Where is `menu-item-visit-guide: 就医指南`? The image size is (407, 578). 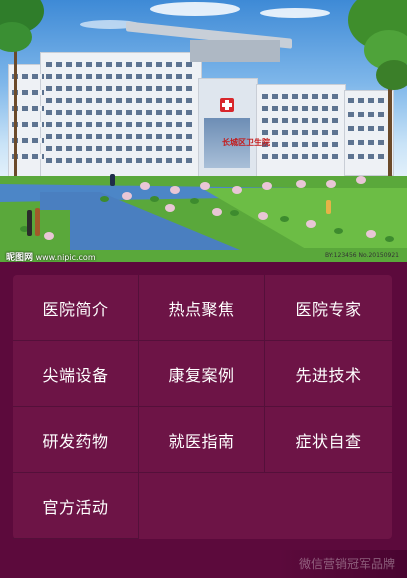
menu-item-visit-guide: 就医指南 is located at coordinates (202, 440).